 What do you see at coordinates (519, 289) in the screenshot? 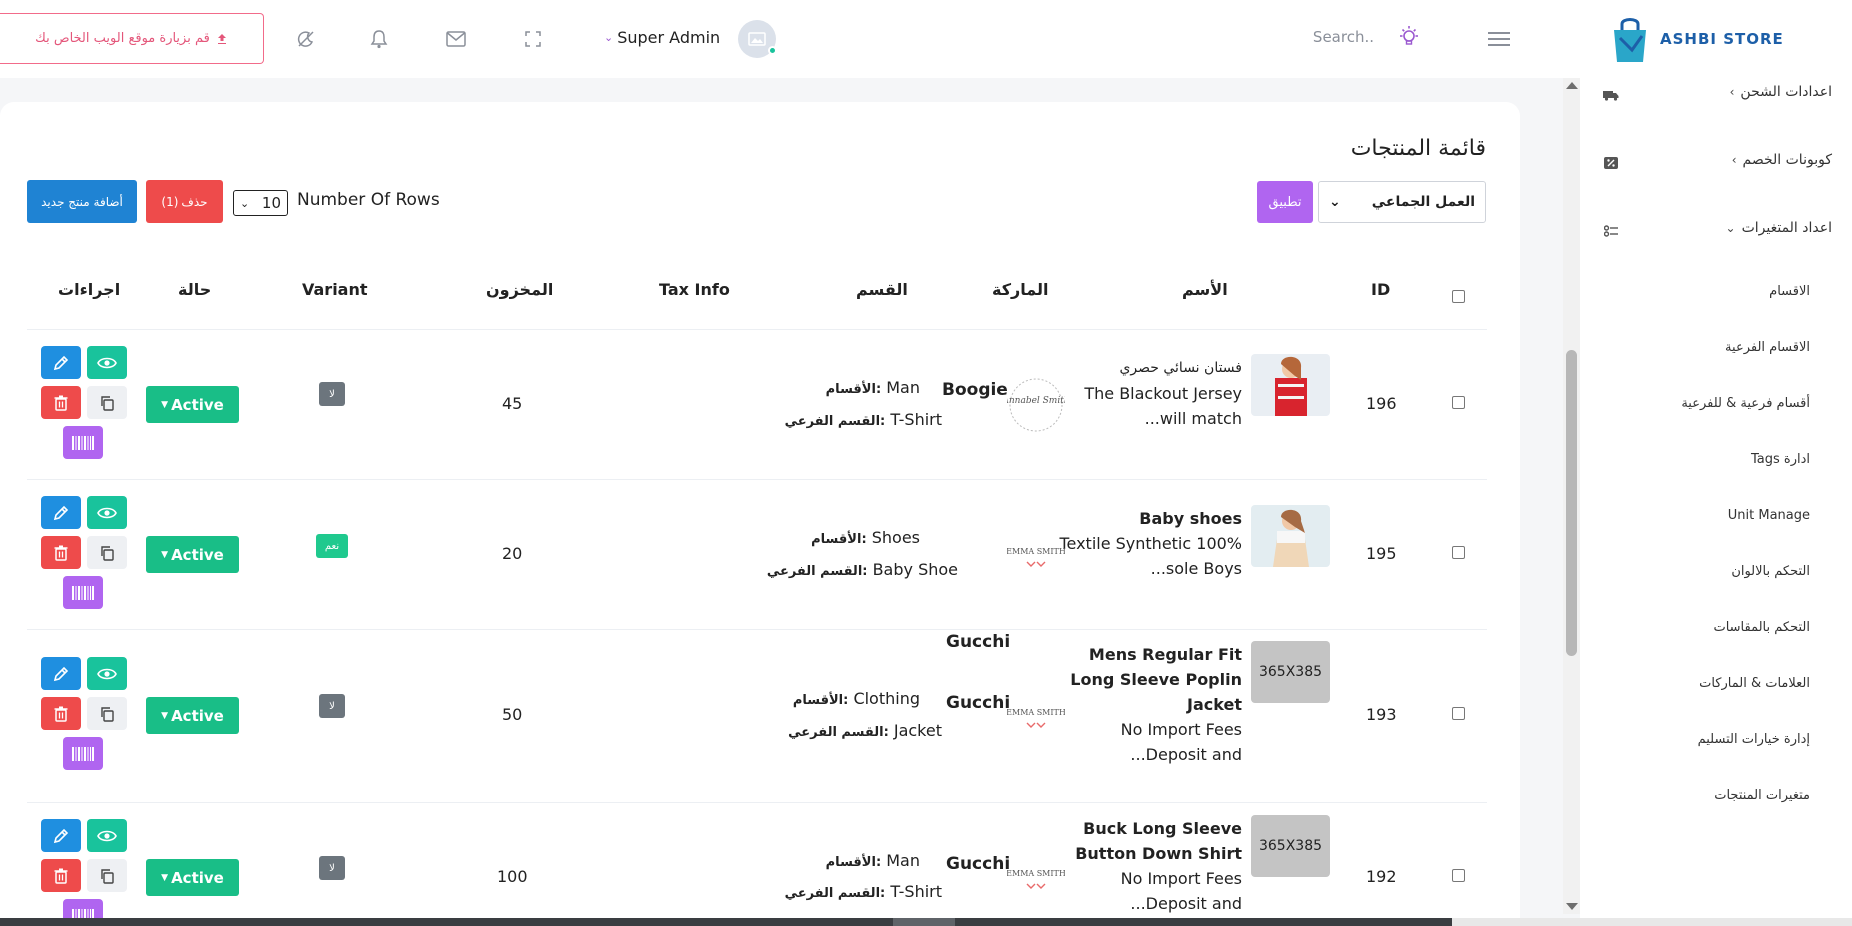
I see `column-header-stock: المخزون` at bounding box center [519, 289].